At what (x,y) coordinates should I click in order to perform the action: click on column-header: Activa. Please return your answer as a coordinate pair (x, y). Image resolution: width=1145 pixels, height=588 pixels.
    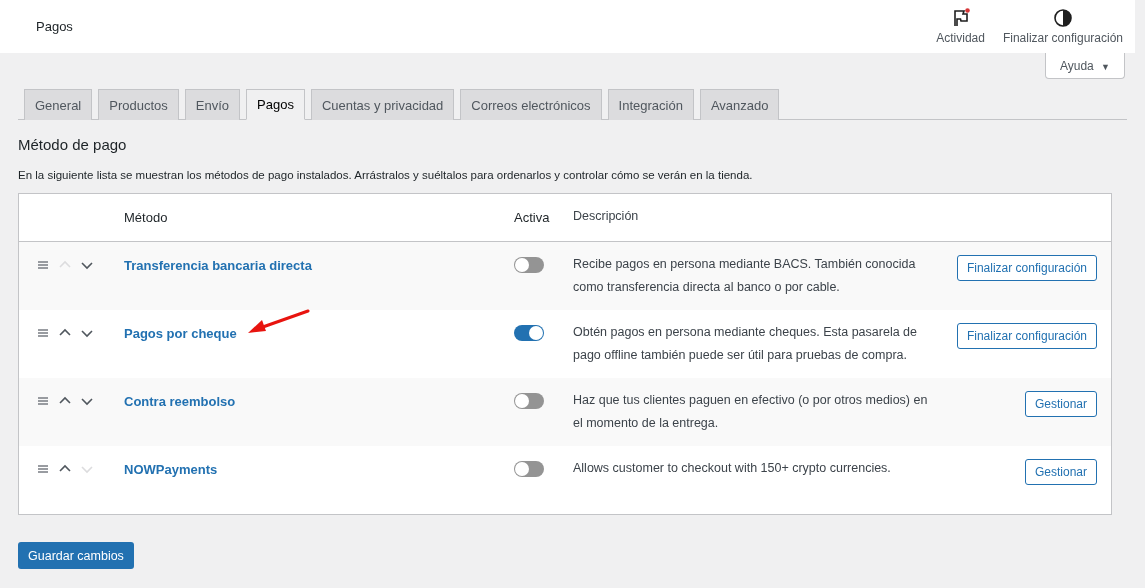
    Looking at the image, I should click on (532, 217).